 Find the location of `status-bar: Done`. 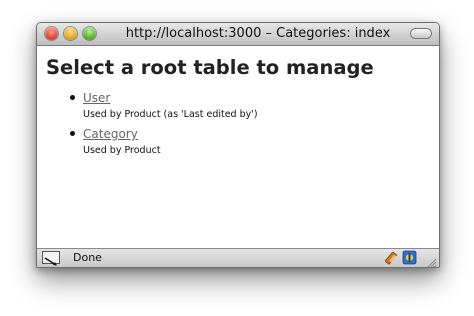

status-bar: Done is located at coordinates (238, 257).